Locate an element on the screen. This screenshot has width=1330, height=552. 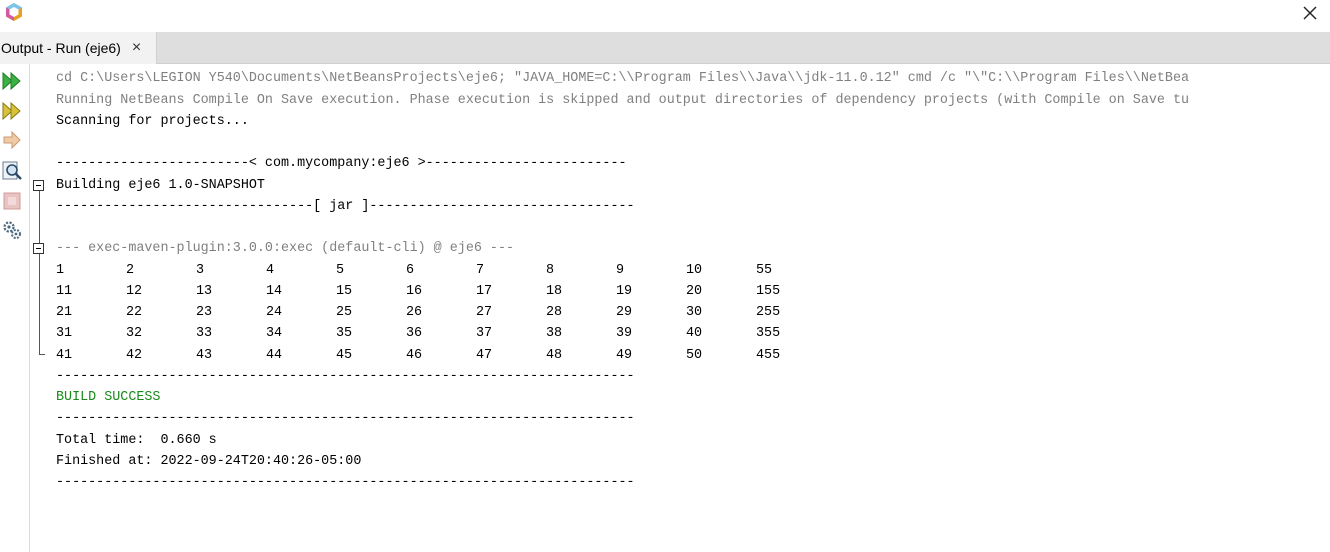
output-toolbar is located at coordinates (15, 308).